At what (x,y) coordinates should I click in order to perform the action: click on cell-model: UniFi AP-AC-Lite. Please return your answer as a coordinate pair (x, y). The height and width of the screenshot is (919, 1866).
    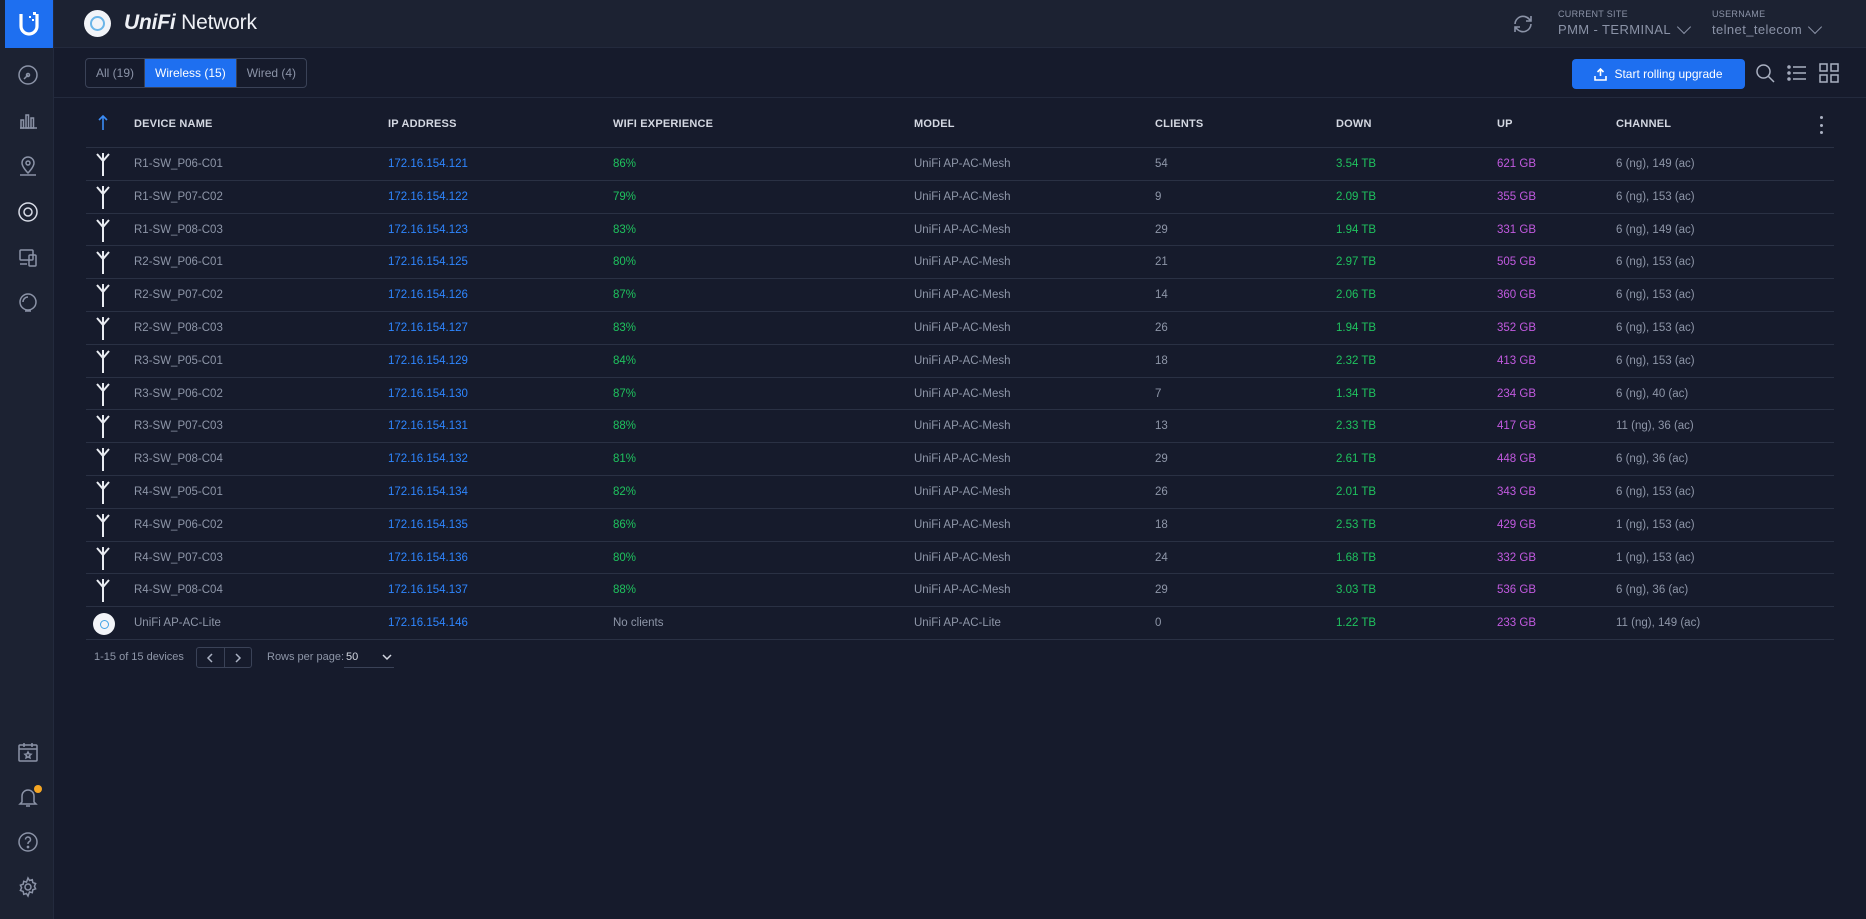
    Looking at the image, I should click on (957, 623).